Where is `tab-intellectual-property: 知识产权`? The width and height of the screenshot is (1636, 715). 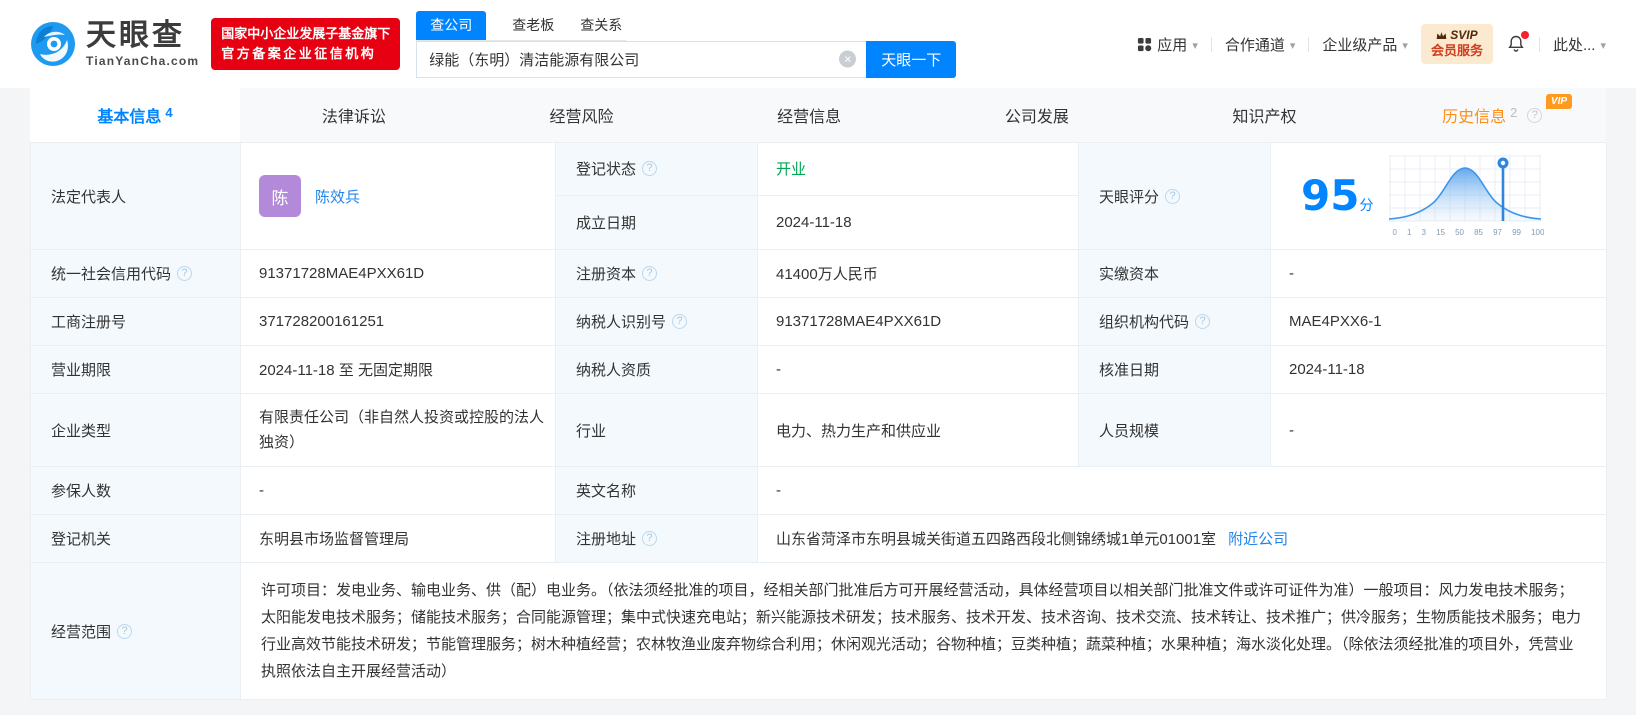 tab-intellectual-property: 知识产权 is located at coordinates (1265, 115).